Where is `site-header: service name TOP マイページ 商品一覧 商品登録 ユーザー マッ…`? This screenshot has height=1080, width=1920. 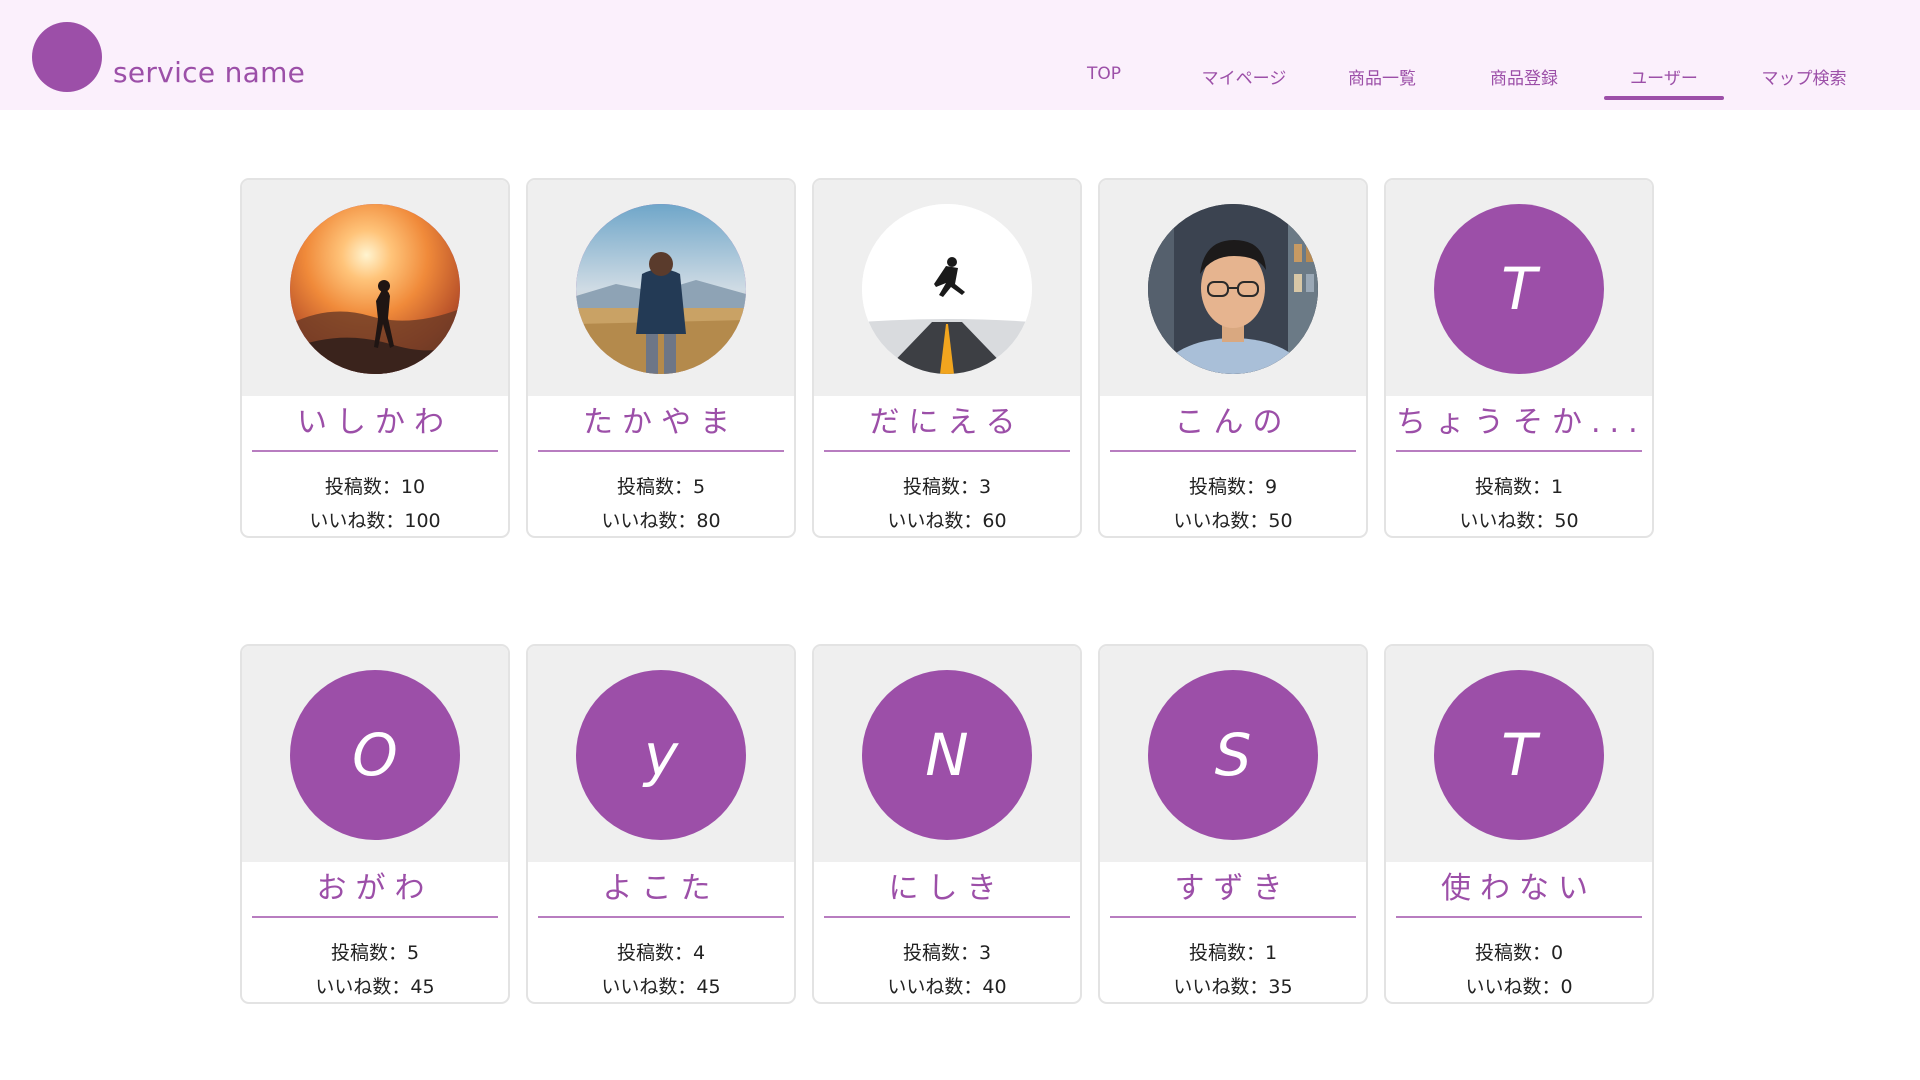 site-header: service name TOP マイページ 商品一覧 商品登録 ユーザー マッ… is located at coordinates (960, 55).